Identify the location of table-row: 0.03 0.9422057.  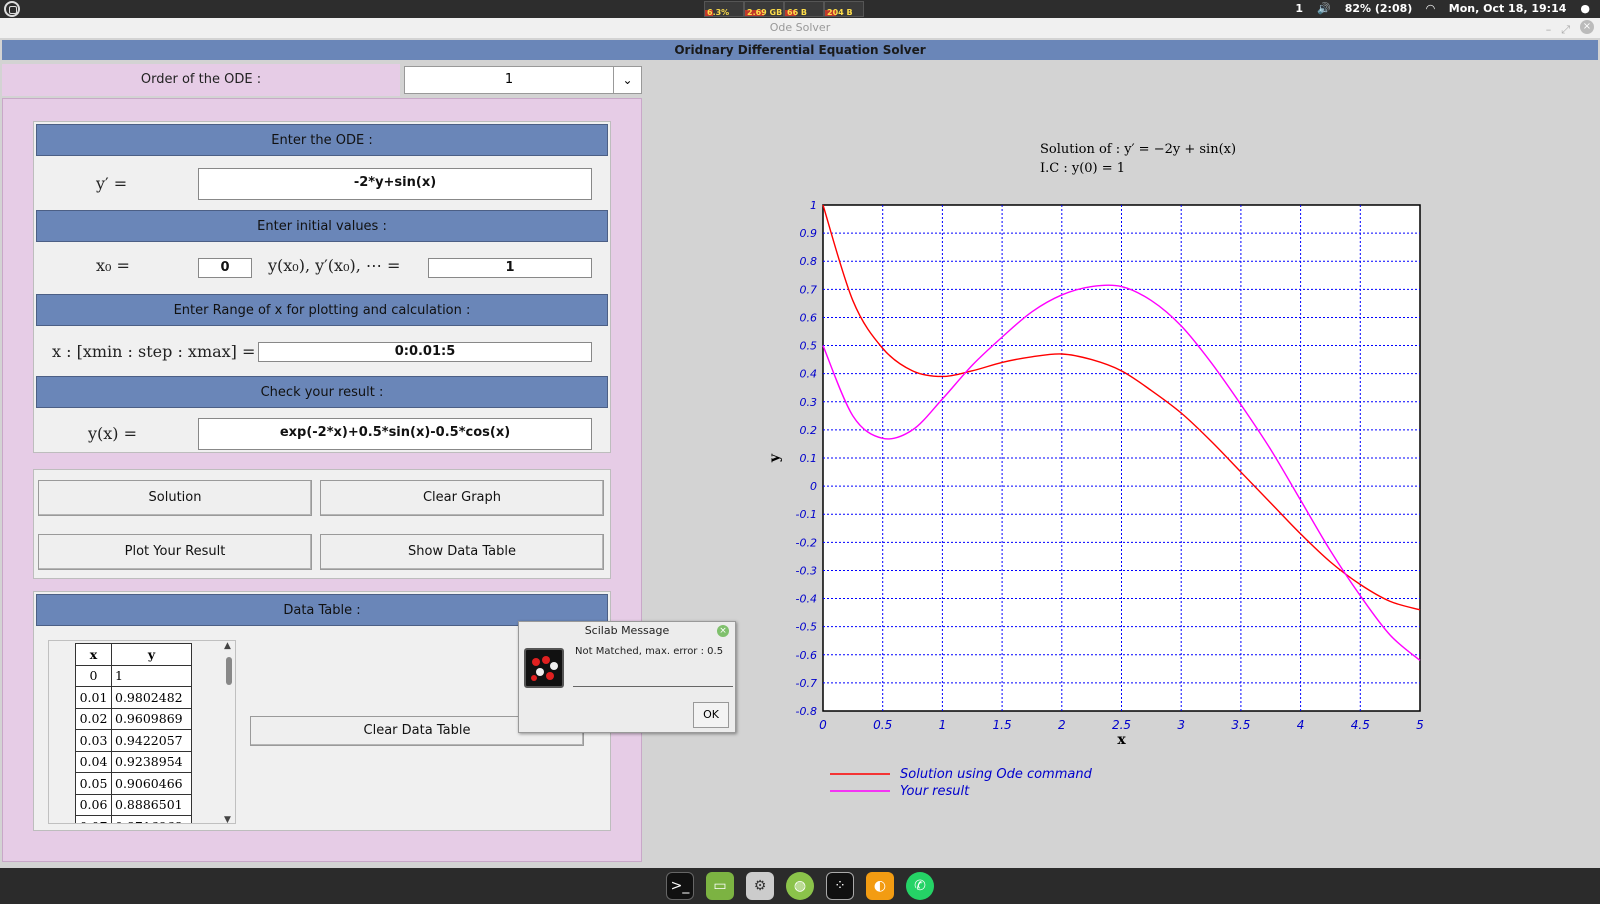
(133, 740).